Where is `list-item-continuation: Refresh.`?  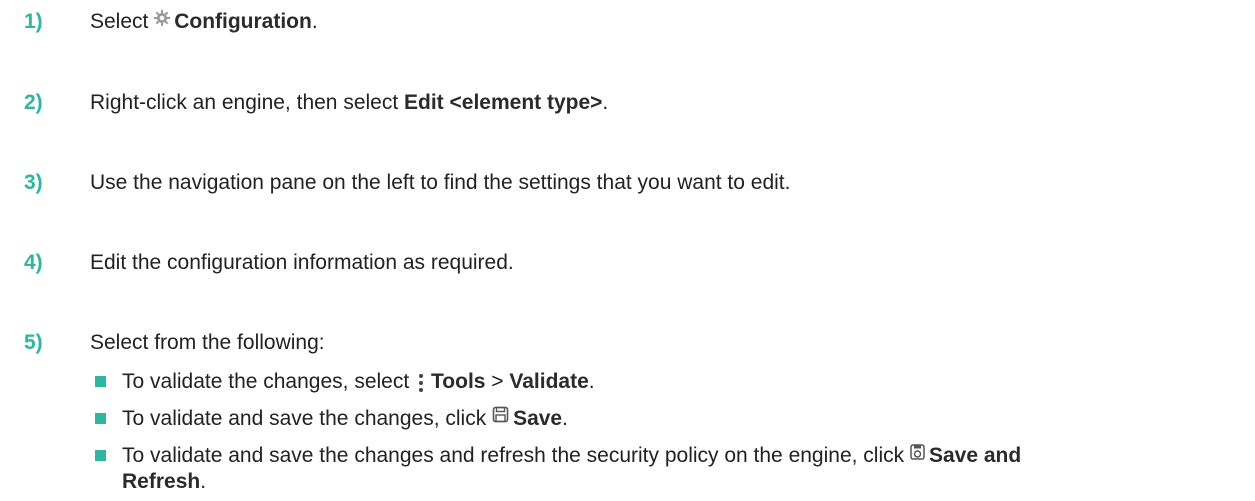
list-item-continuation: Refresh. is located at coordinates (164, 482).